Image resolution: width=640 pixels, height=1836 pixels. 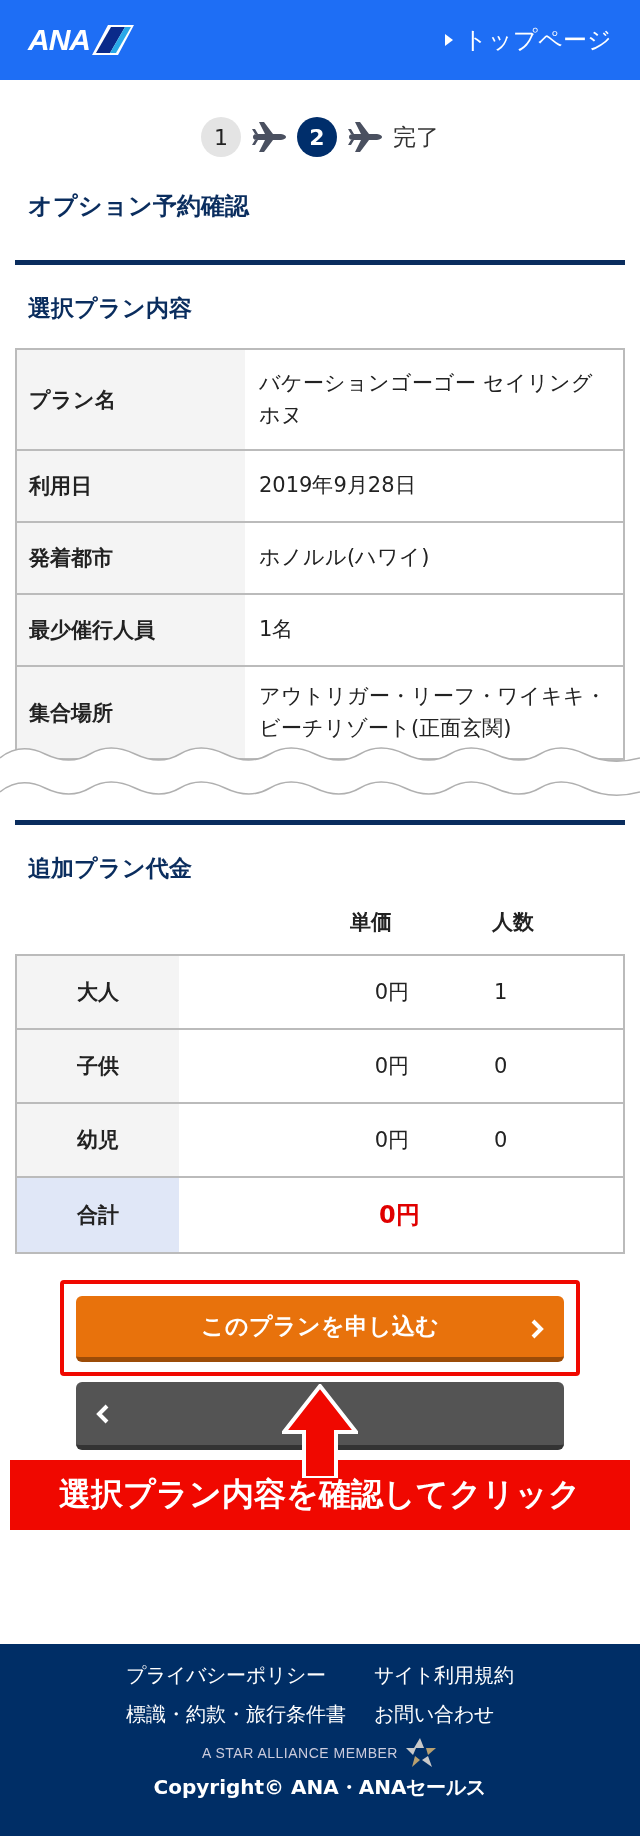 What do you see at coordinates (113, 40) in the screenshot?
I see `logo-stripe-icon` at bounding box center [113, 40].